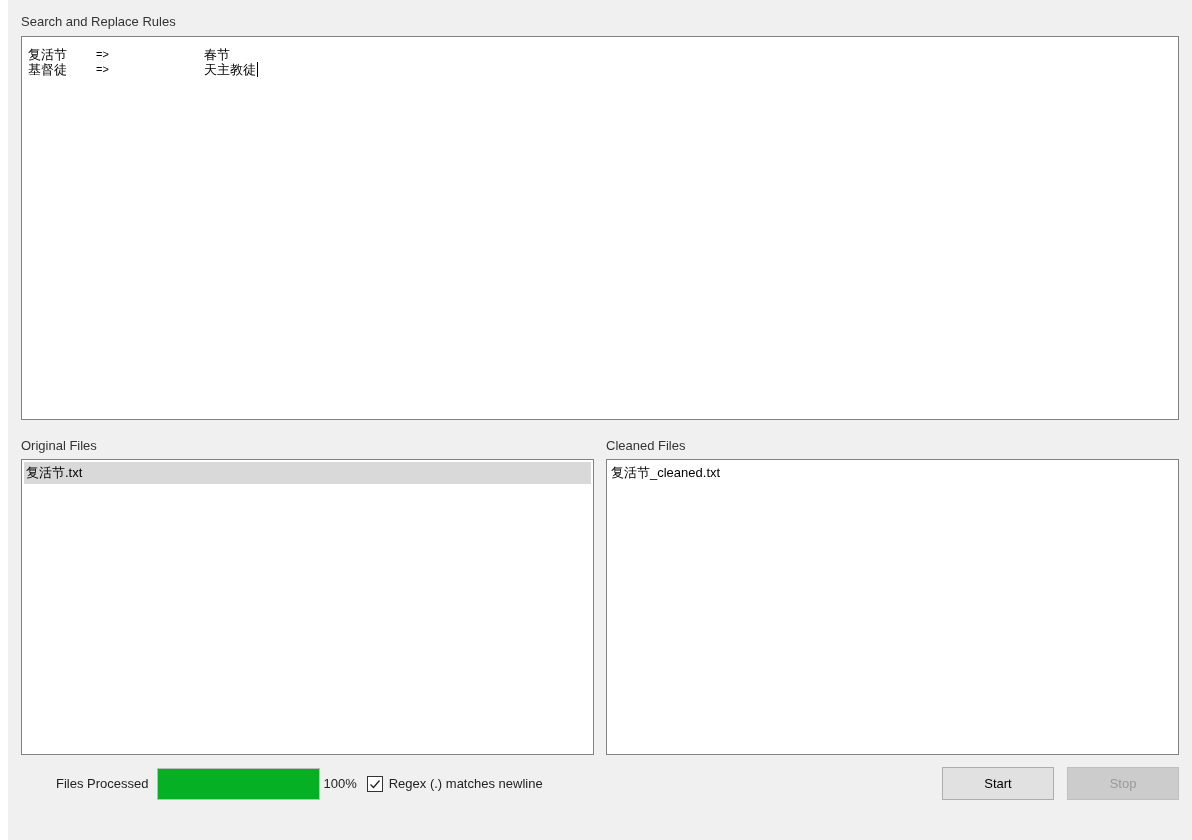 This screenshot has height=840, width=1192. Describe the element at coordinates (257, 69) in the screenshot. I see `text-cursor-icon` at that location.